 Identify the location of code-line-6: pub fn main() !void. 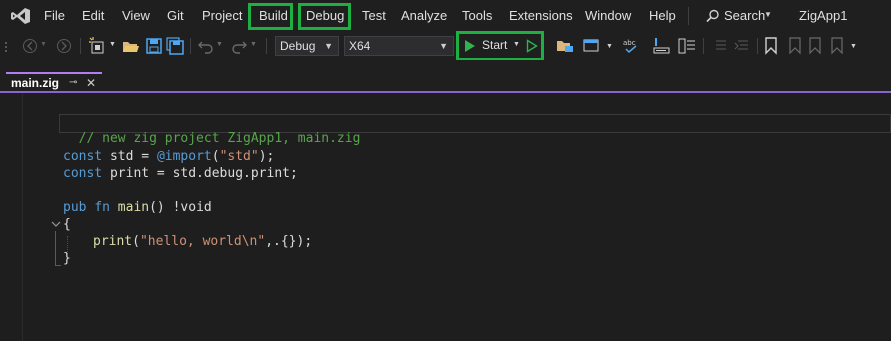
(137, 207).